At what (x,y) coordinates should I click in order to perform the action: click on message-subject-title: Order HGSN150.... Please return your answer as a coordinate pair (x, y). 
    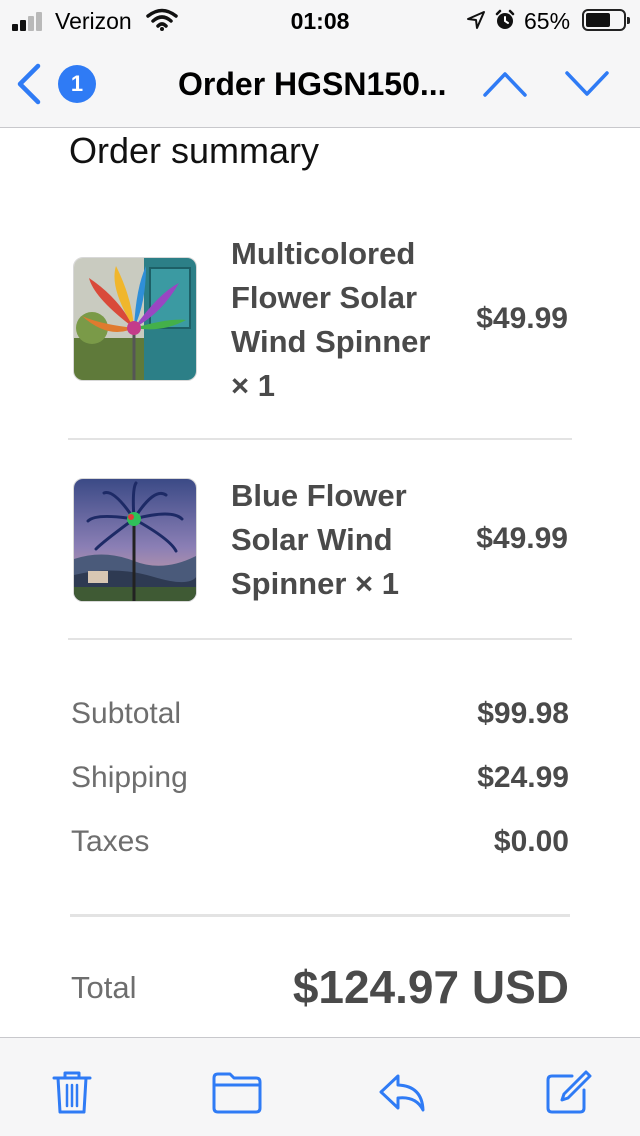
    Looking at the image, I should click on (312, 84).